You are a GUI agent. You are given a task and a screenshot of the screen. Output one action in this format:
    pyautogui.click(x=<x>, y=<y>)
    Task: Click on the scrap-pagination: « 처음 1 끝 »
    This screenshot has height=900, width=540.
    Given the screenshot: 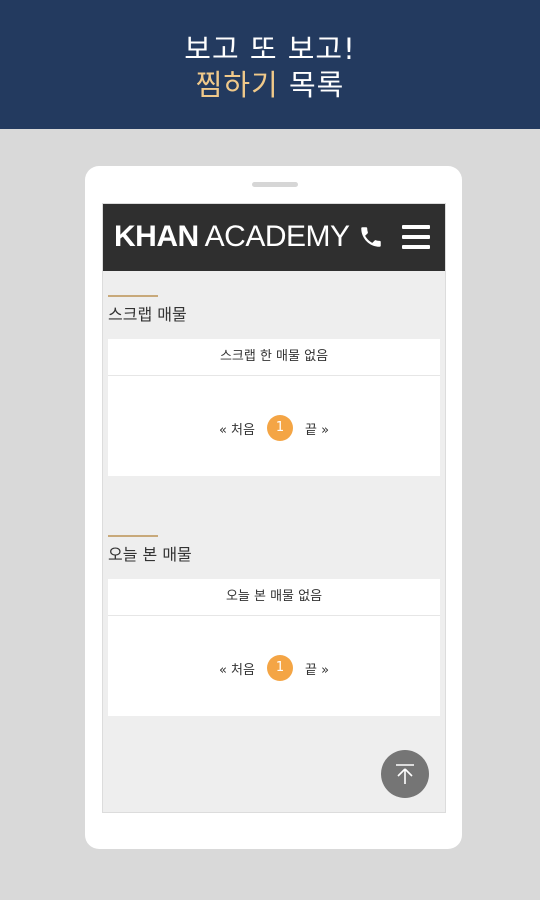 What is the action you would take?
    pyautogui.click(x=274, y=428)
    